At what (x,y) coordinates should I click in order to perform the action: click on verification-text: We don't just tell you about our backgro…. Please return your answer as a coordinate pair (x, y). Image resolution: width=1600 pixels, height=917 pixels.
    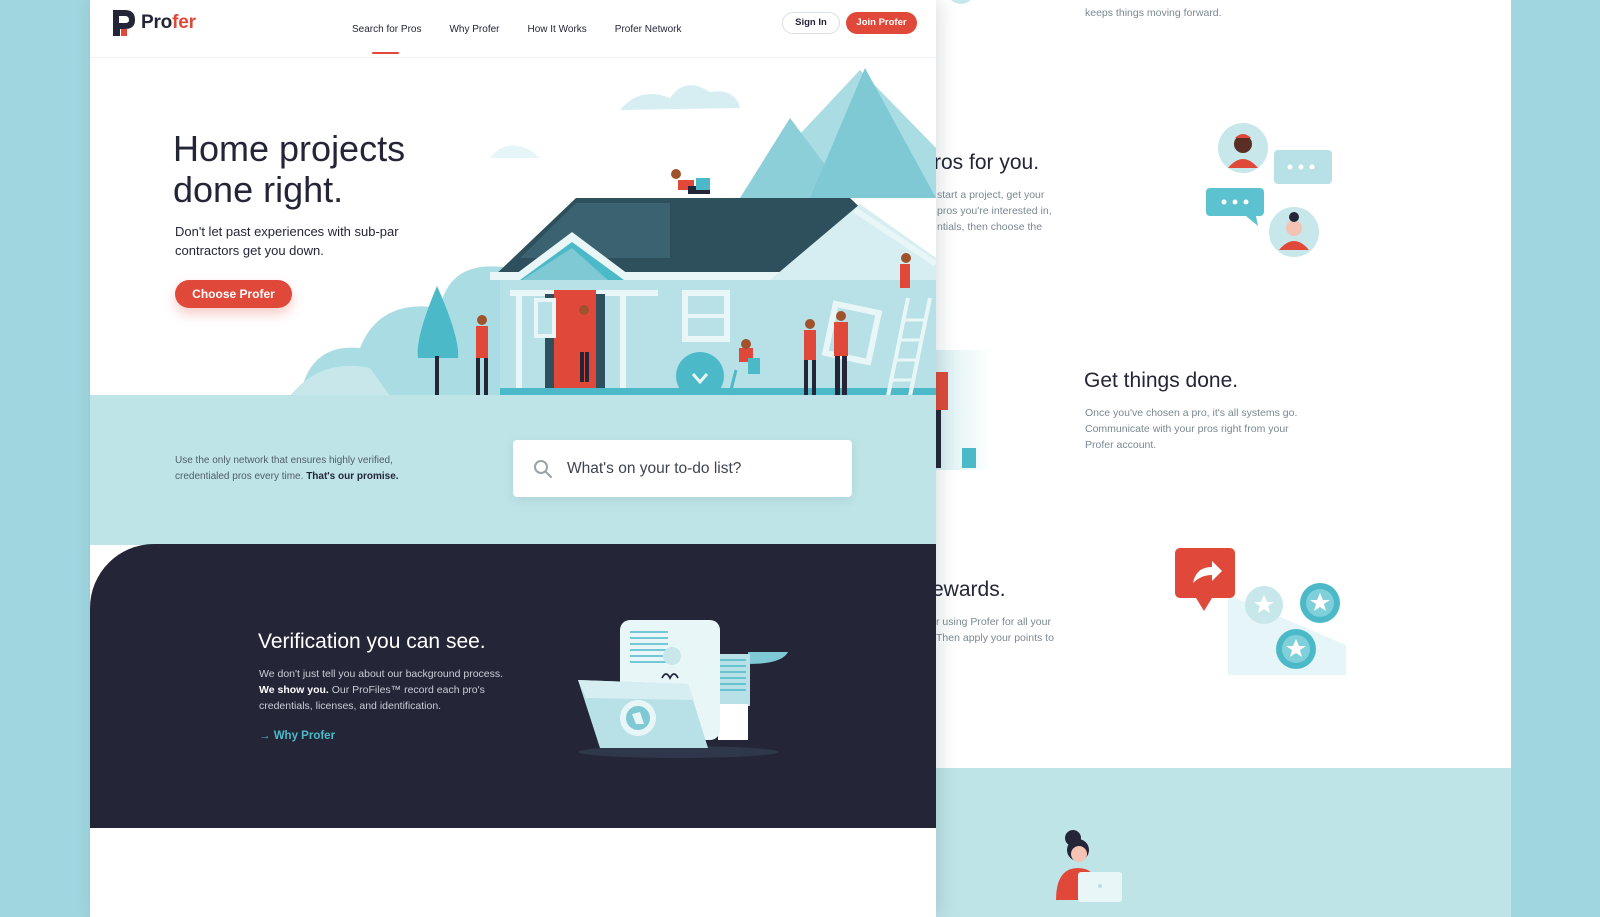
    Looking at the image, I should click on (389, 690).